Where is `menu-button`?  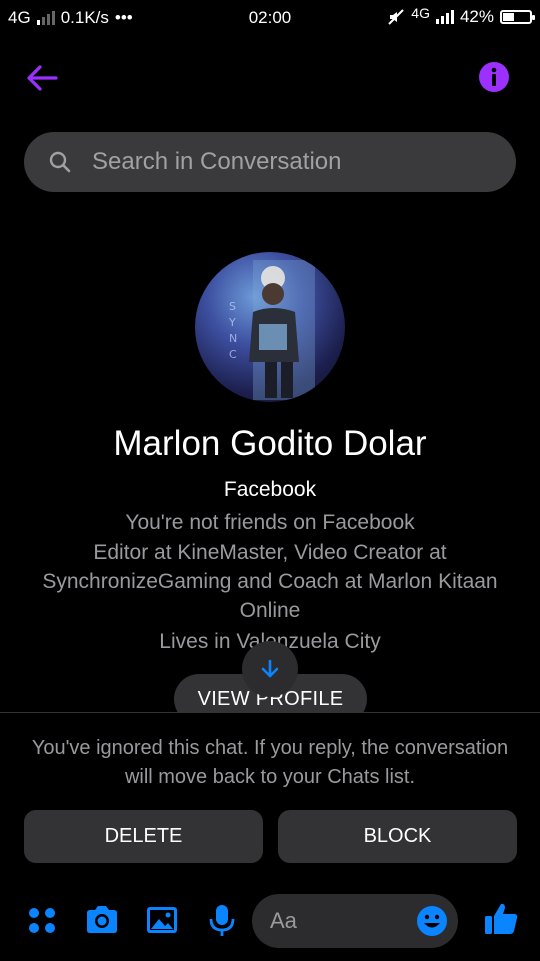 menu-button is located at coordinates (42, 920).